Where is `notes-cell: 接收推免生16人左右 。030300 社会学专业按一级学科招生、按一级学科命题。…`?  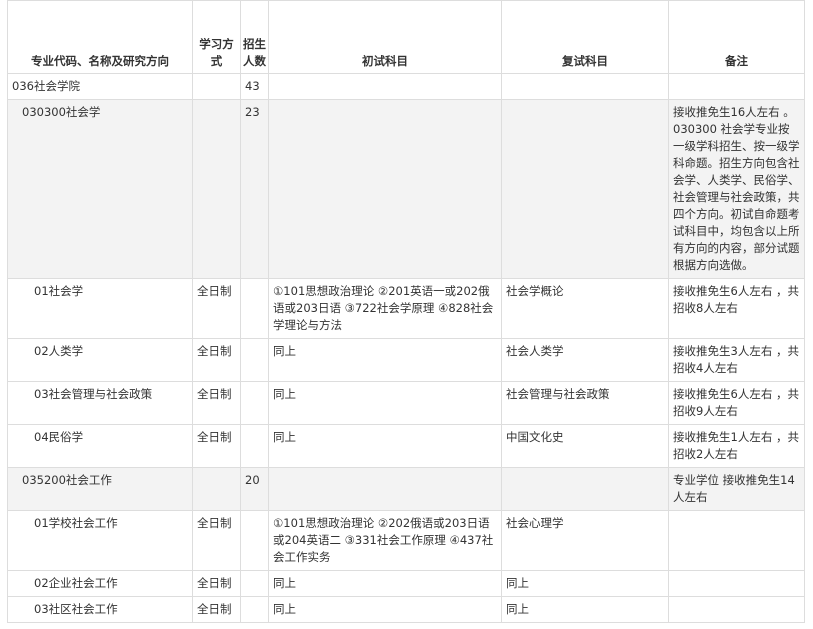 notes-cell: 接收推免生16人左右 。030300 社会学专业按一级学科招生、按一级学科命题。… is located at coordinates (736, 189).